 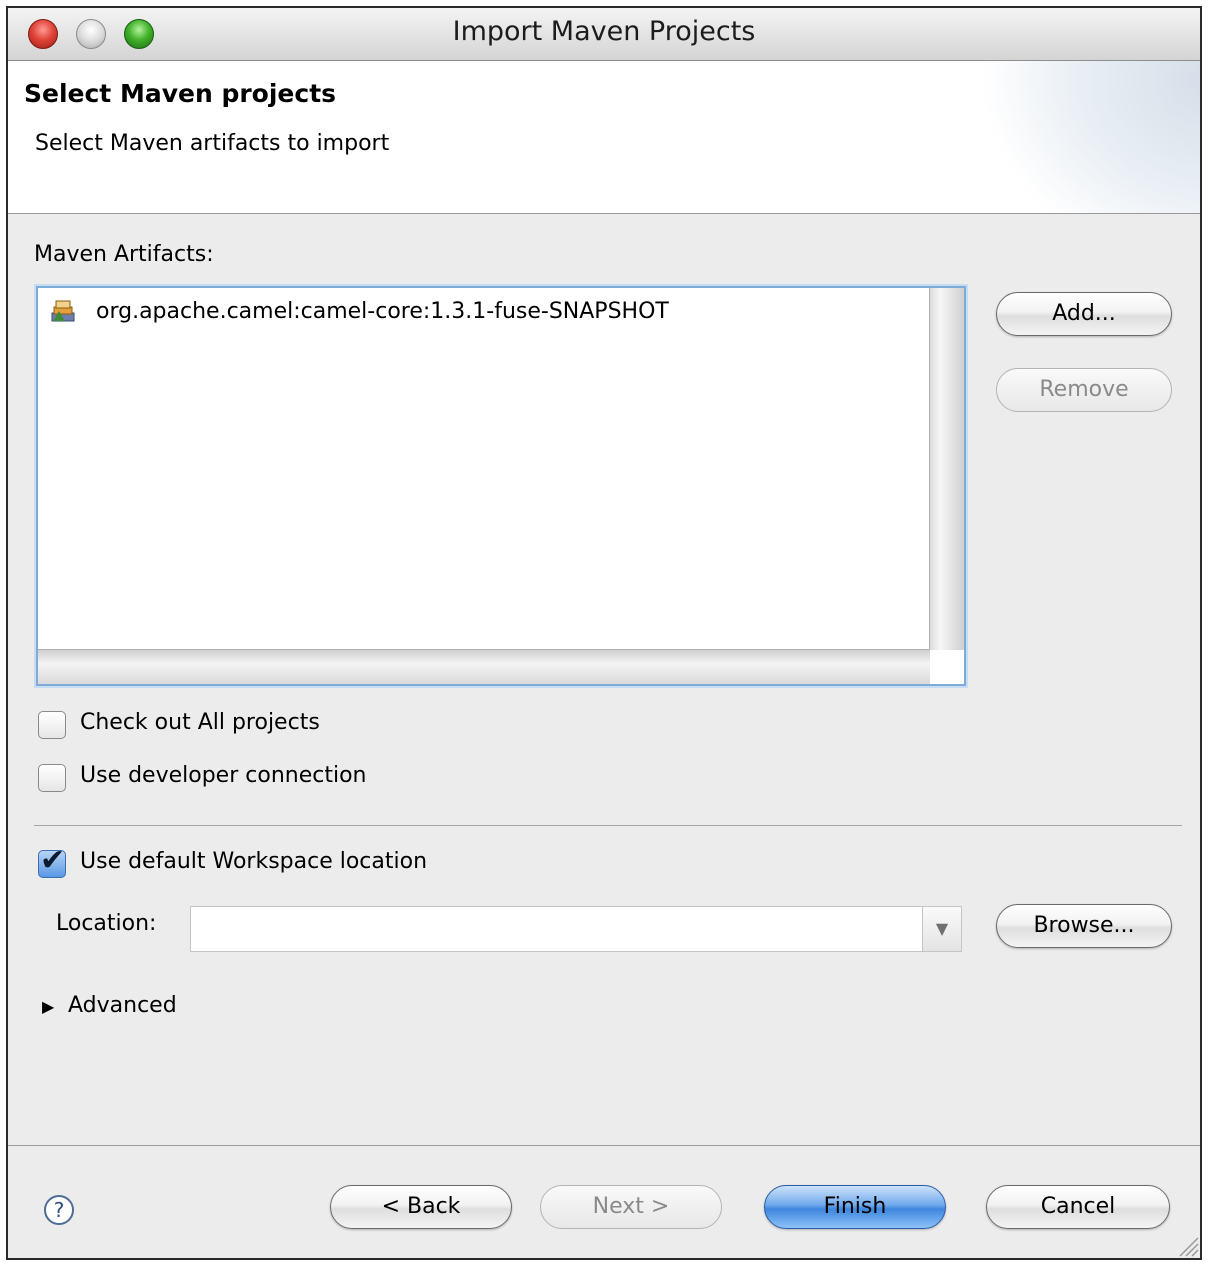 What do you see at coordinates (223, 775) in the screenshot?
I see `developer-connection-label: Use developer connection` at bounding box center [223, 775].